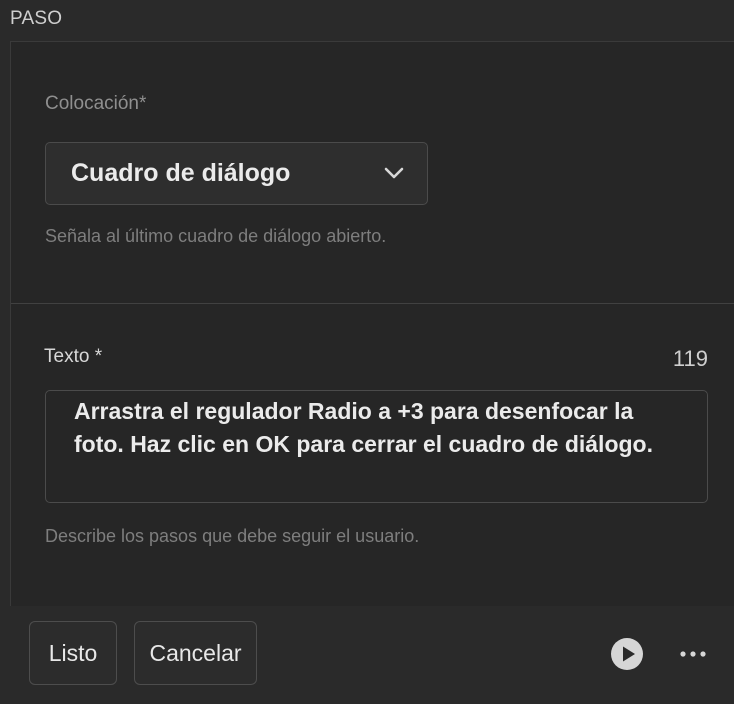 This screenshot has height=704, width=734. Describe the element at coordinates (693, 654) in the screenshot. I see `more-icon` at that location.